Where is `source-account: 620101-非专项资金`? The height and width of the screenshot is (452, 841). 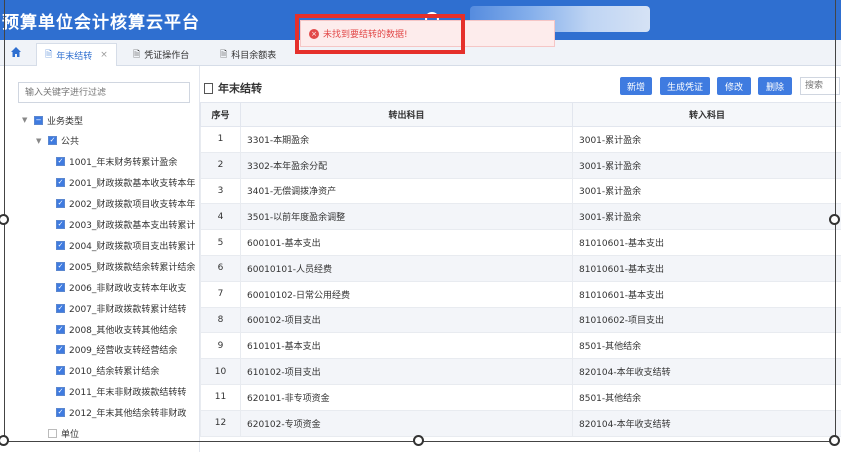
source-account: 620101-非专项资金 is located at coordinates (406, 397).